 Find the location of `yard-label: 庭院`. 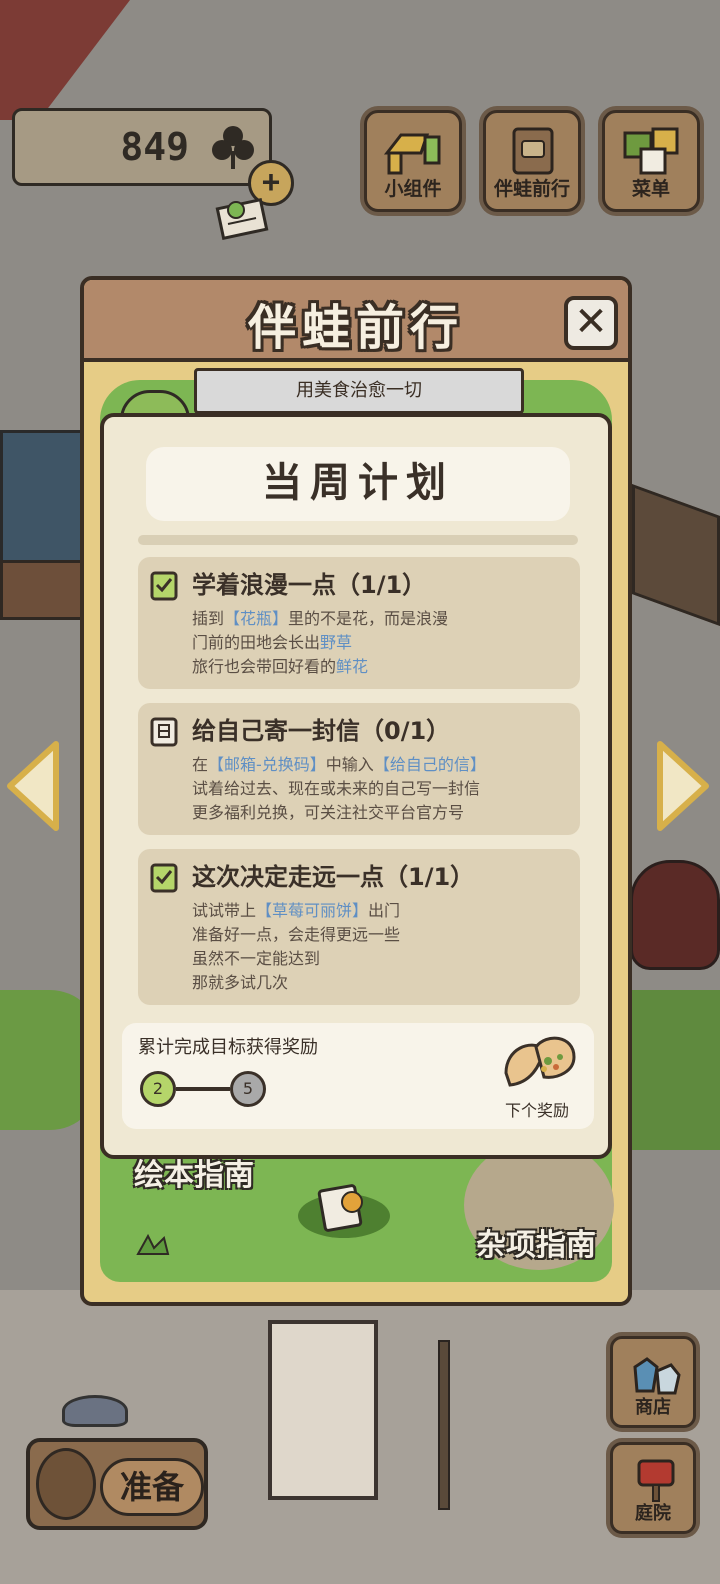

yard-label: 庭院 is located at coordinates (653, 1513).